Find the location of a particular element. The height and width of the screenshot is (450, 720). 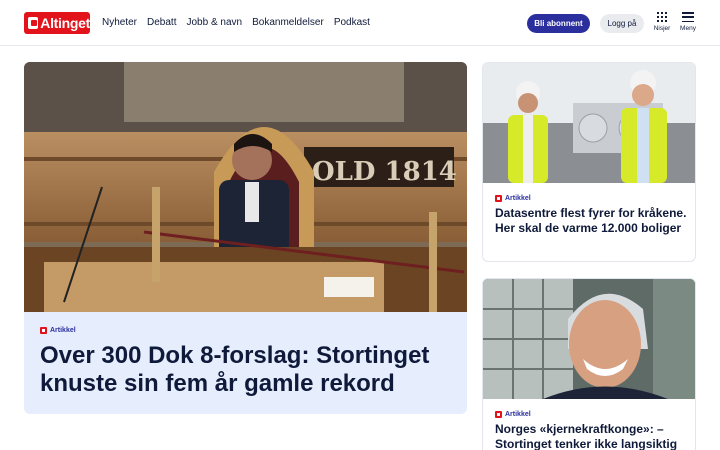

grid-icon is located at coordinates (662, 17).